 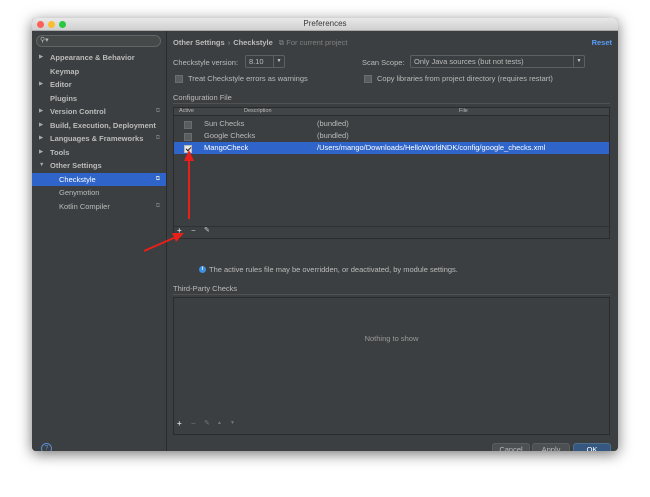 I want to click on annotation-arrow-up, so click(x=189, y=184).